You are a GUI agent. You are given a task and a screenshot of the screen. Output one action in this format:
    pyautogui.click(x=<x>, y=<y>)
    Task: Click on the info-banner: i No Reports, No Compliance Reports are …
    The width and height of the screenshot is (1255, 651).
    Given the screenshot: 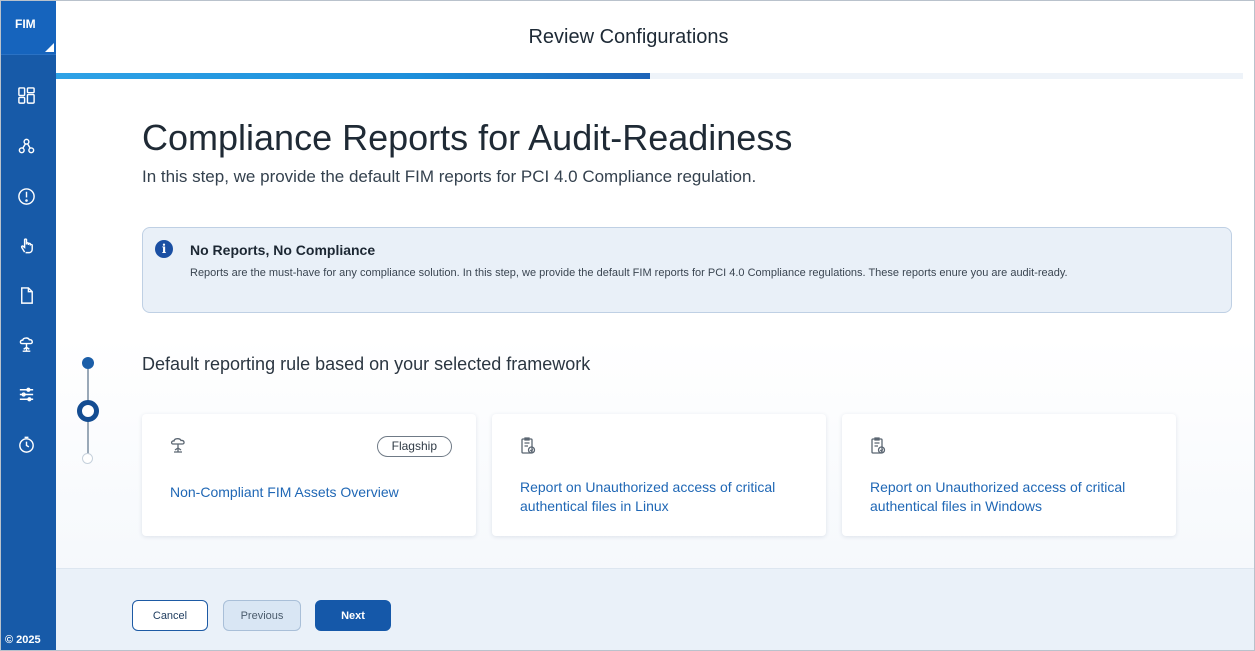 What is the action you would take?
    pyautogui.click(x=687, y=270)
    